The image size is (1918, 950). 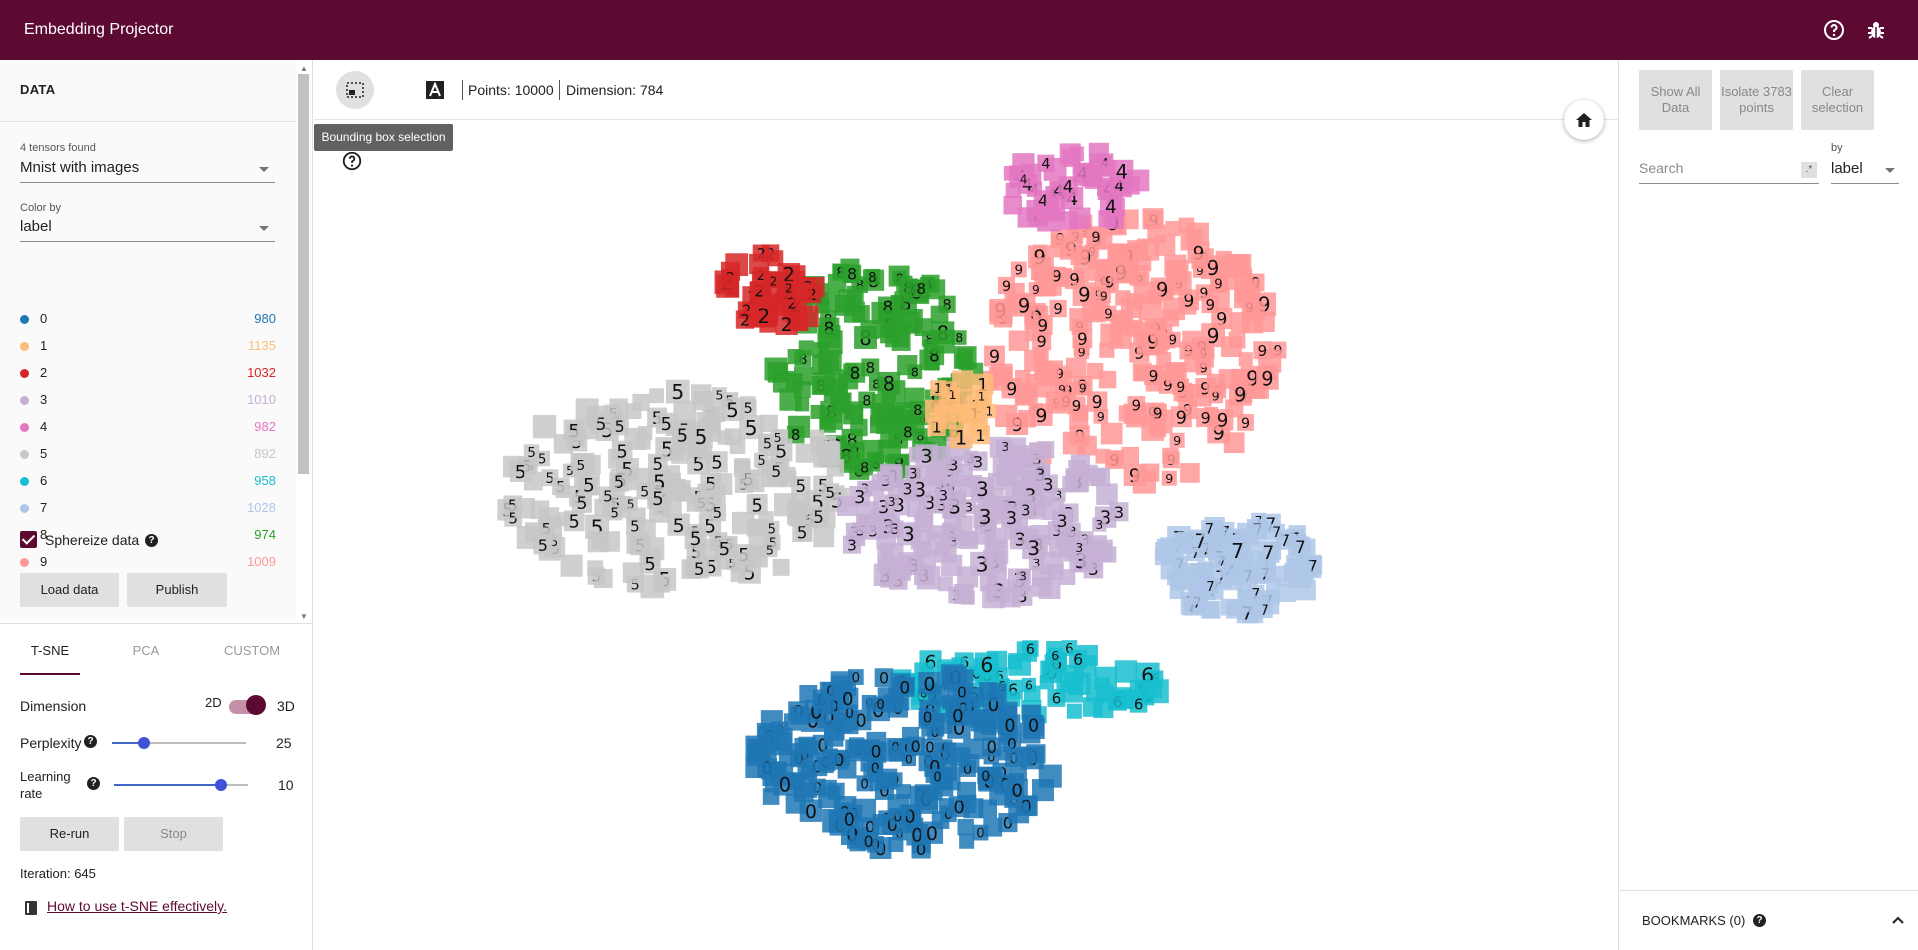 What do you see at coordinates (1898, 920) in the screenshot?
I see `chevron-up-icon` at bounding box center [1898, 920].